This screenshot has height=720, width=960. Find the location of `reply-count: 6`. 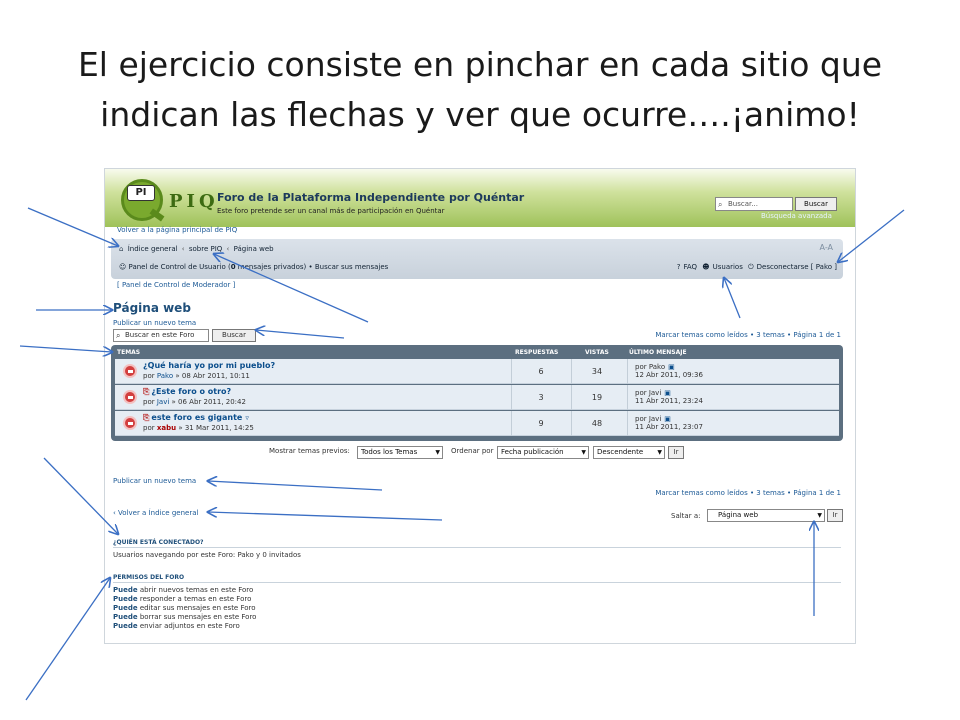

reply-count: 6 is located at coordinates (541, 371).